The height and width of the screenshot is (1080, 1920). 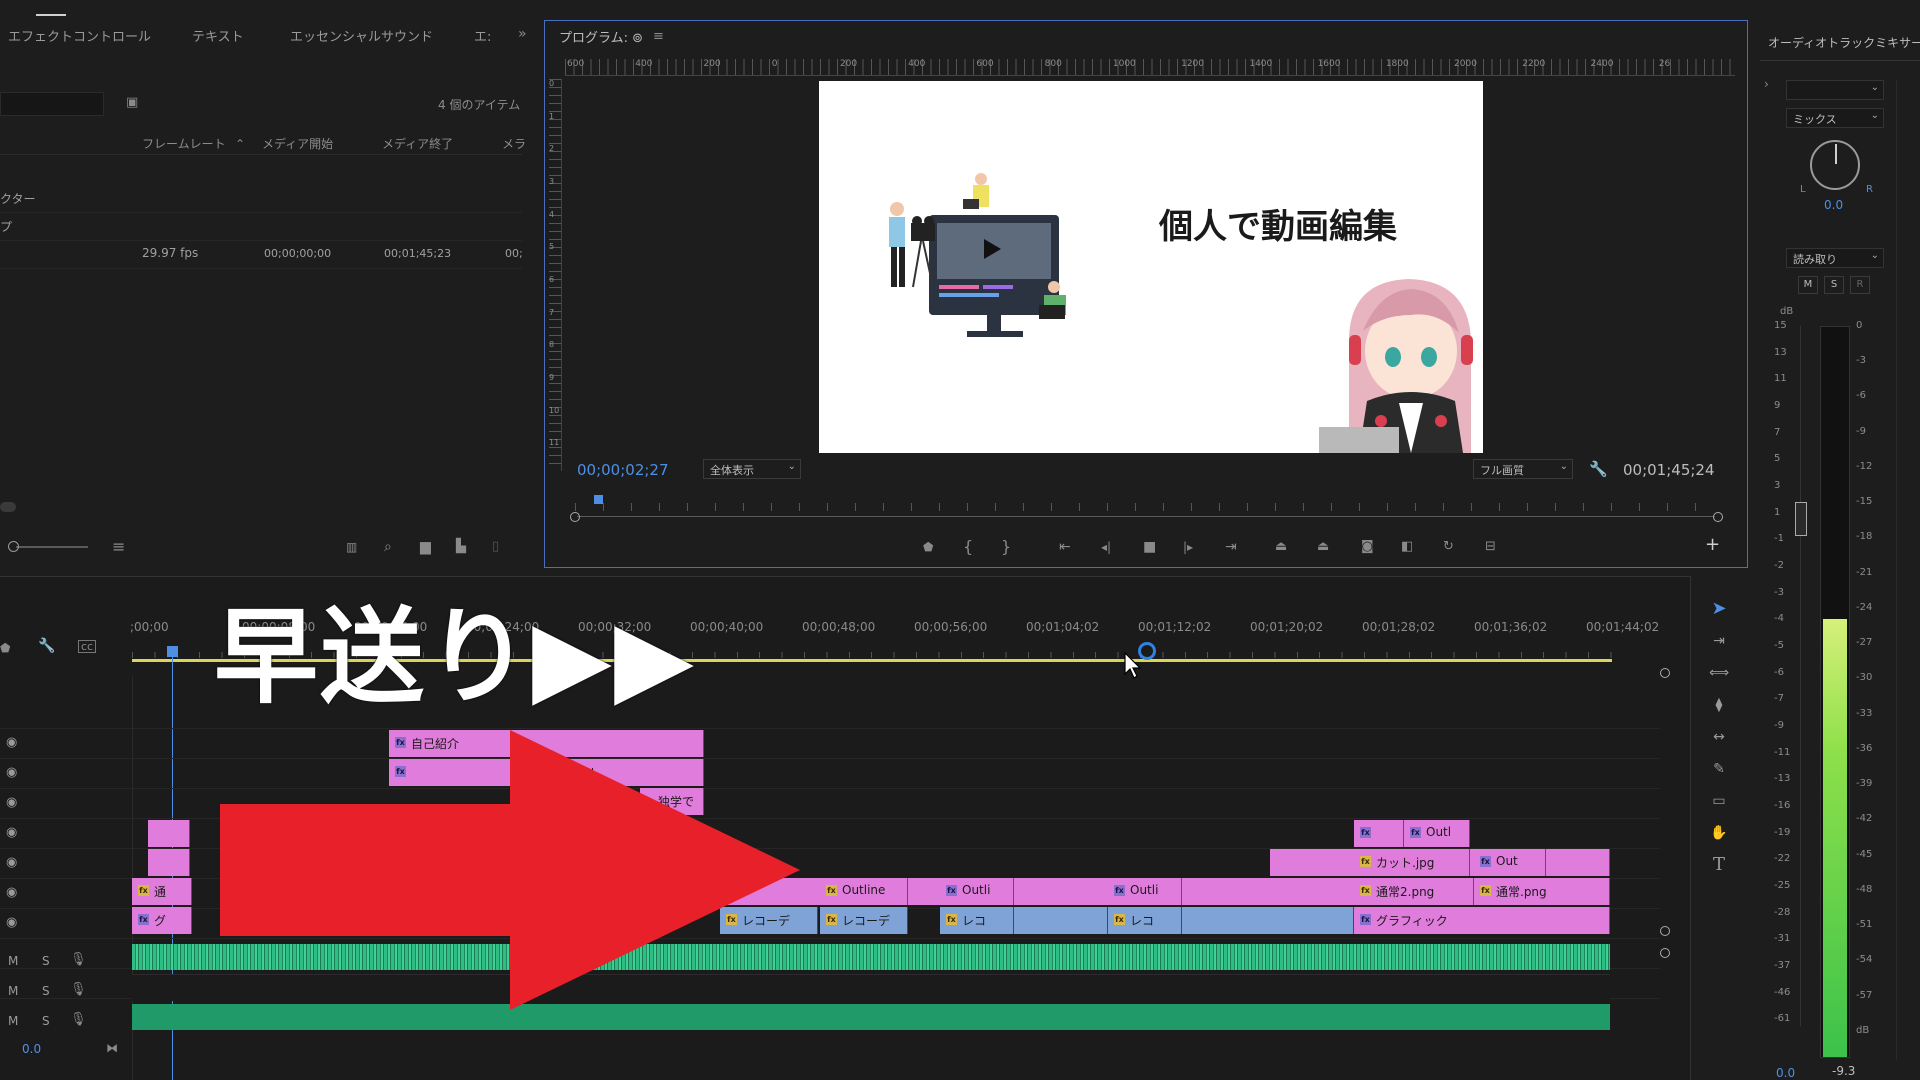 I want to click on scrubber-track, so click(x=1146, y=516).